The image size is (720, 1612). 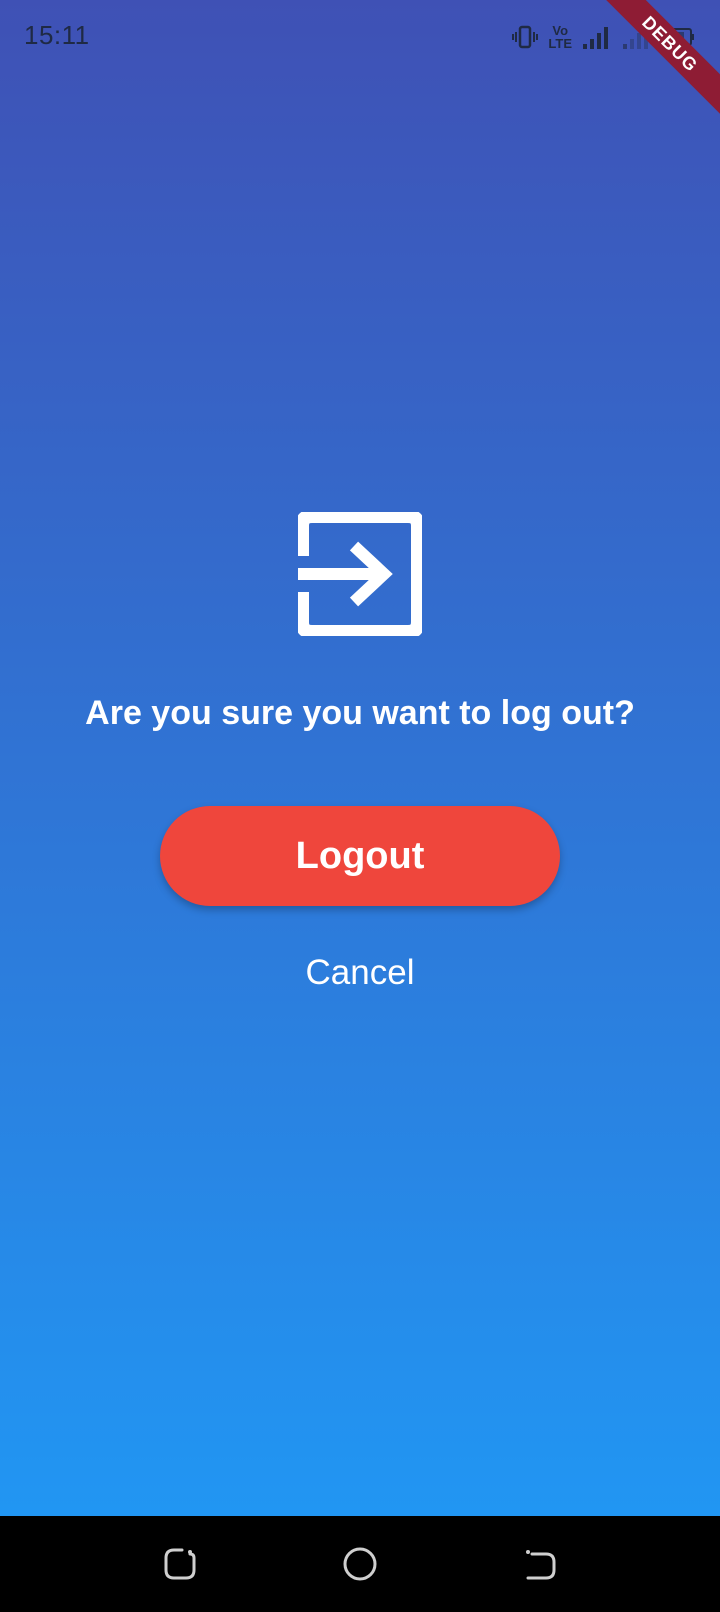 I want to click on volte-icon: Vo LTE, so click(x=560, y=37).